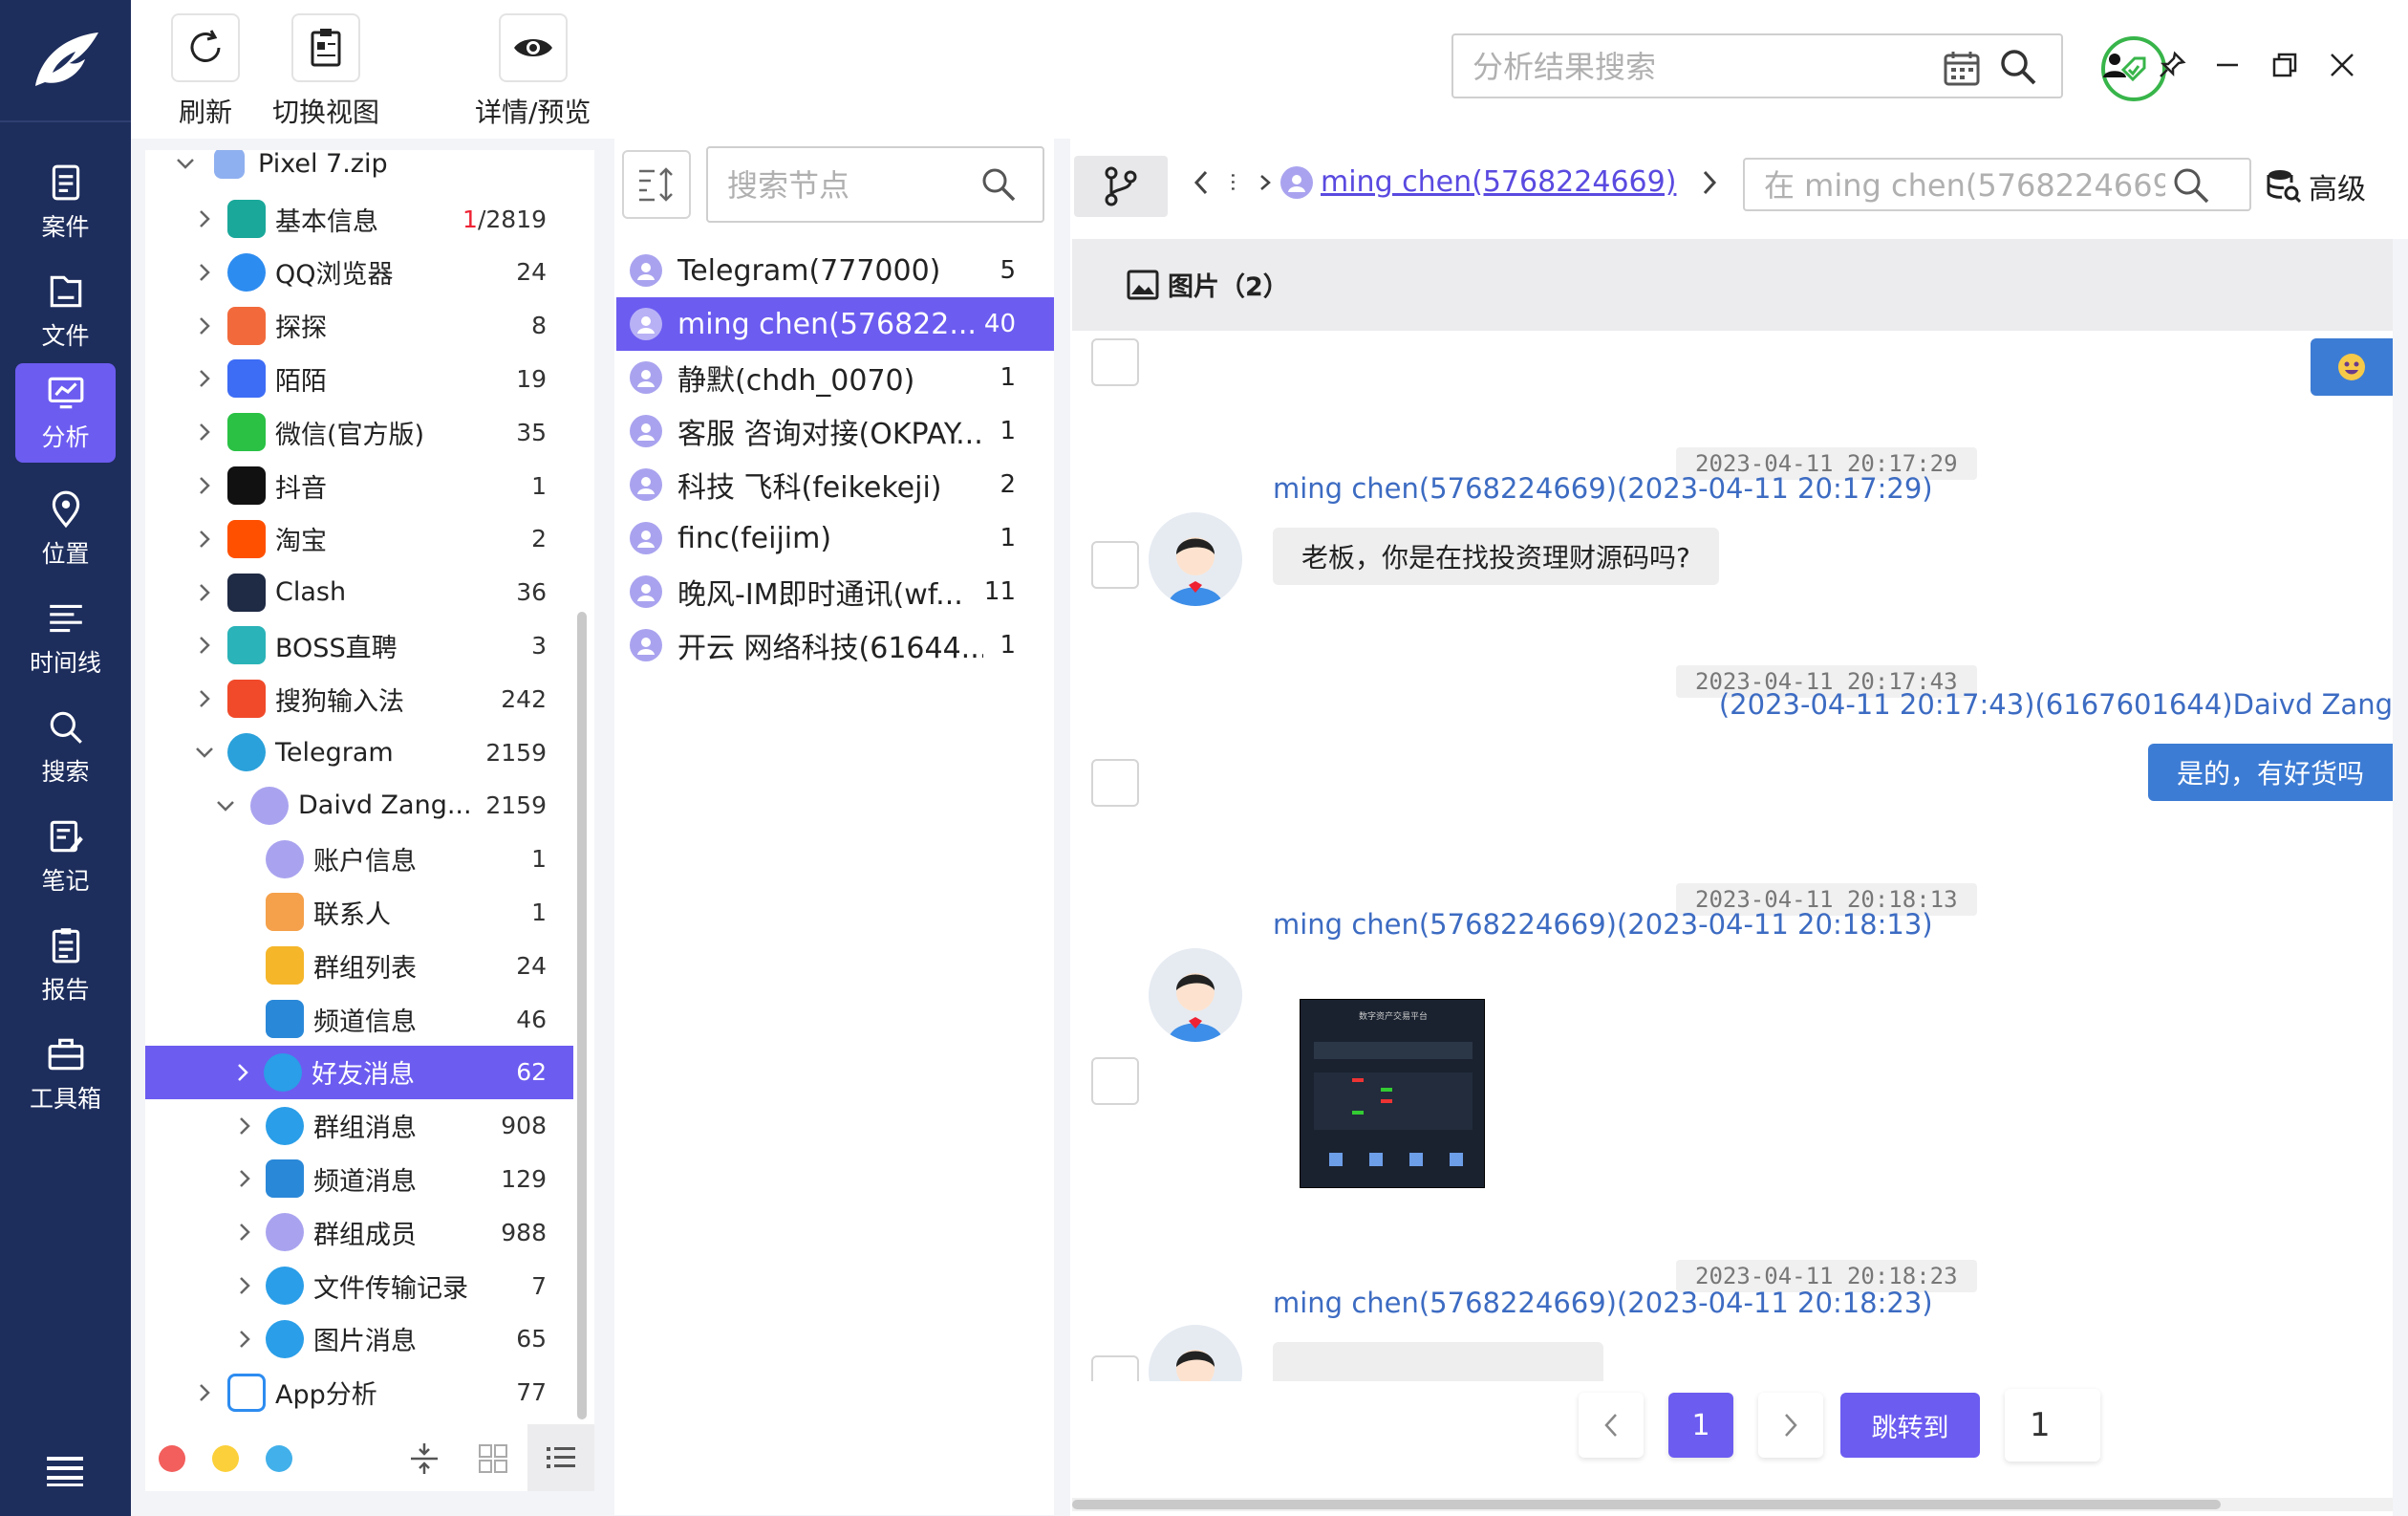  What do you see at coordinates (1612, 1425) in the screenshot?
I see `prev-page-button` at bounding box center [1612, 1425].